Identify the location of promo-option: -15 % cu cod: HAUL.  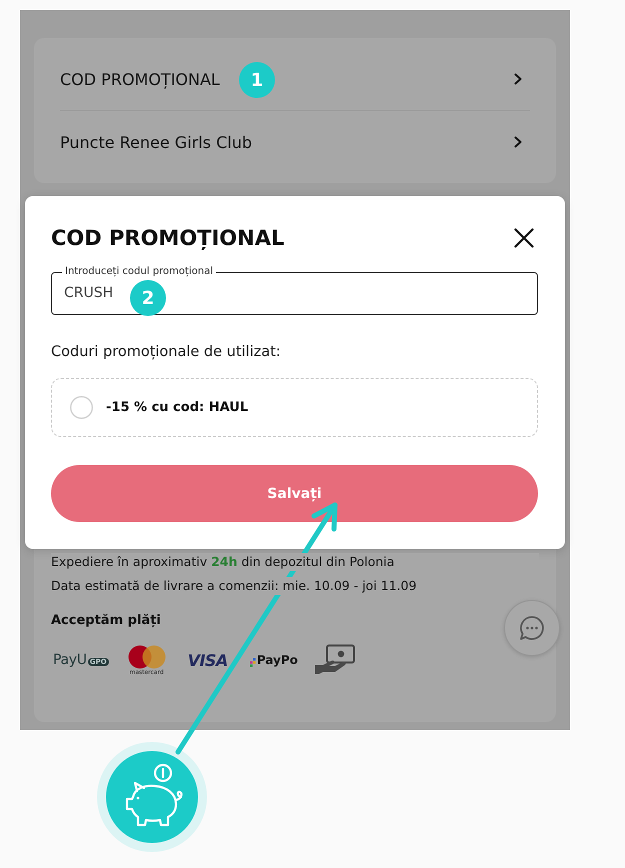
(294, 407).